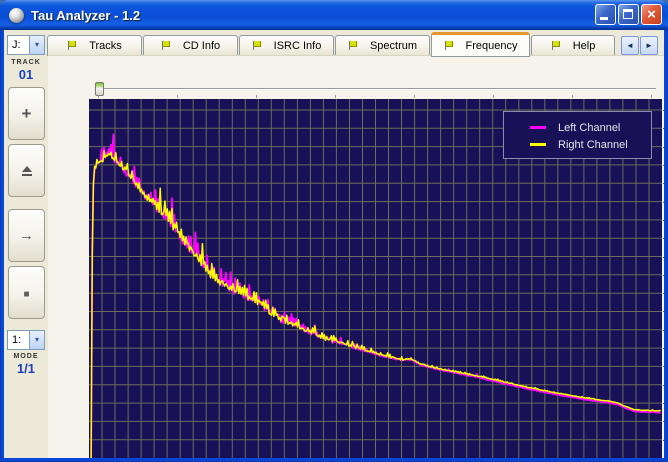 Image resolution: width=668 pixels, height=462 pixels. I want to click on stop-button, so click(26, 292).